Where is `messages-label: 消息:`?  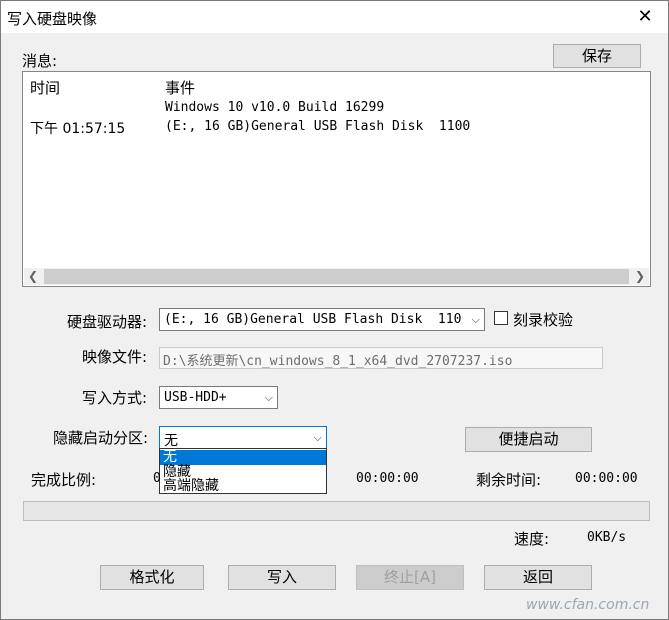 messages-label: 消息: is located at coordinates (40, 61).